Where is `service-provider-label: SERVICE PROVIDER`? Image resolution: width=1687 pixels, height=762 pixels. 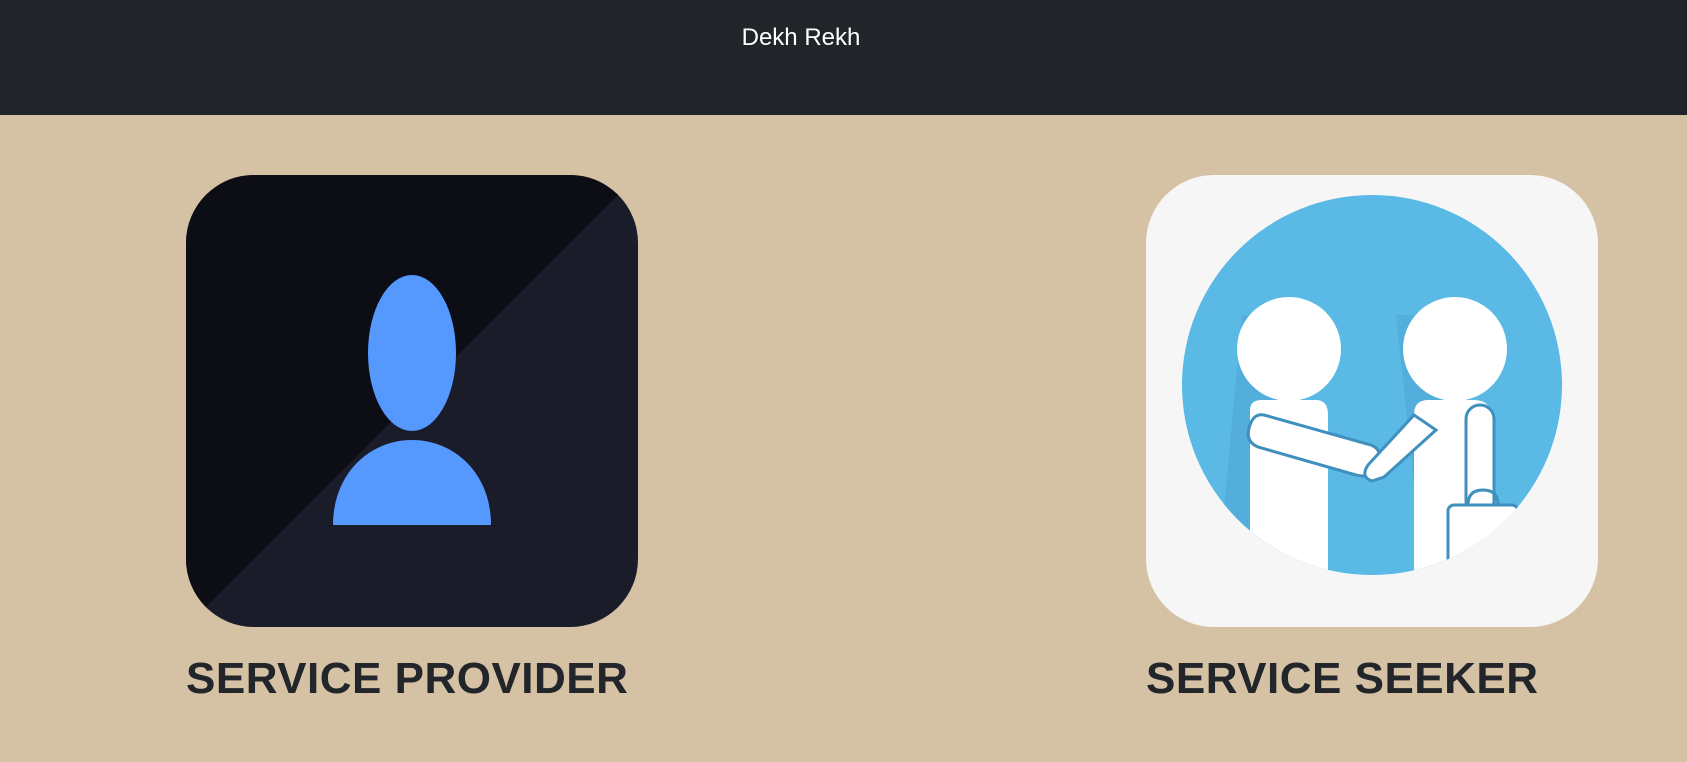
service-provider-label: SERVICE PROVIDER is located at coordinates (412, 679).